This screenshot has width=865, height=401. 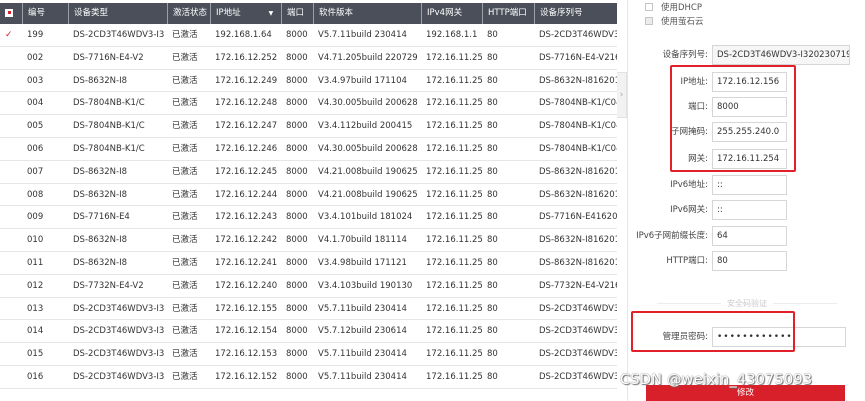 I want to click on column-header-ip: IP地址 ▼, so click(x=245, y=13).